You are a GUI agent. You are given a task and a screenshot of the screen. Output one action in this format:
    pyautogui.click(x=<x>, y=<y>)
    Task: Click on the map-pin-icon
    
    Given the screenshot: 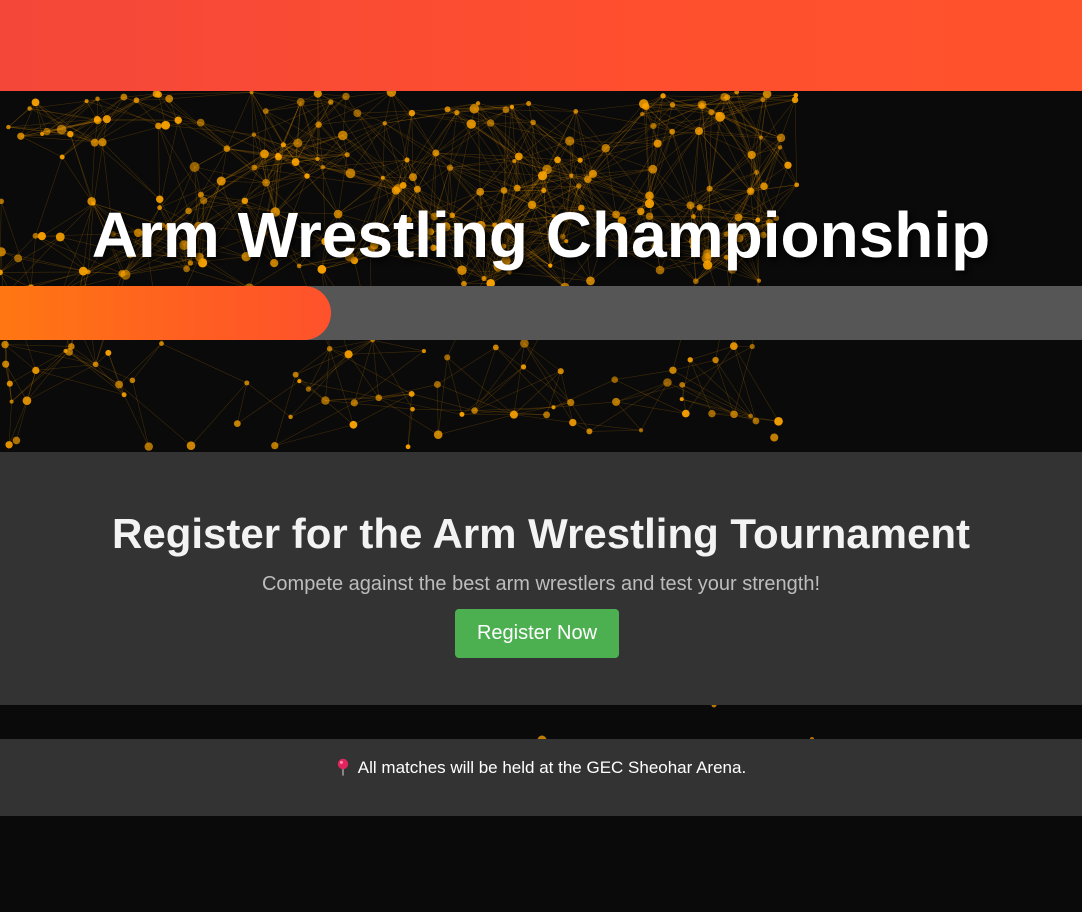 What is the action you would take?
    pyautogui.click(x=342, y=767)
    